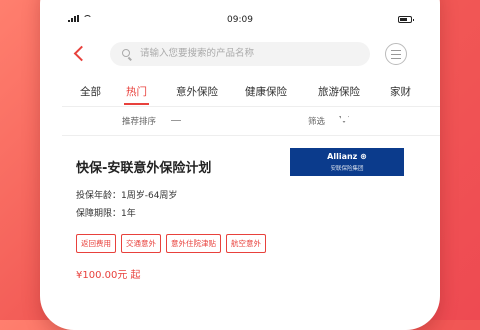  What do you see at coordinates (240, 121) in the screenshot?
I see `sort-bar: 推荐排序 筛选` at bounding box center [240, 121].